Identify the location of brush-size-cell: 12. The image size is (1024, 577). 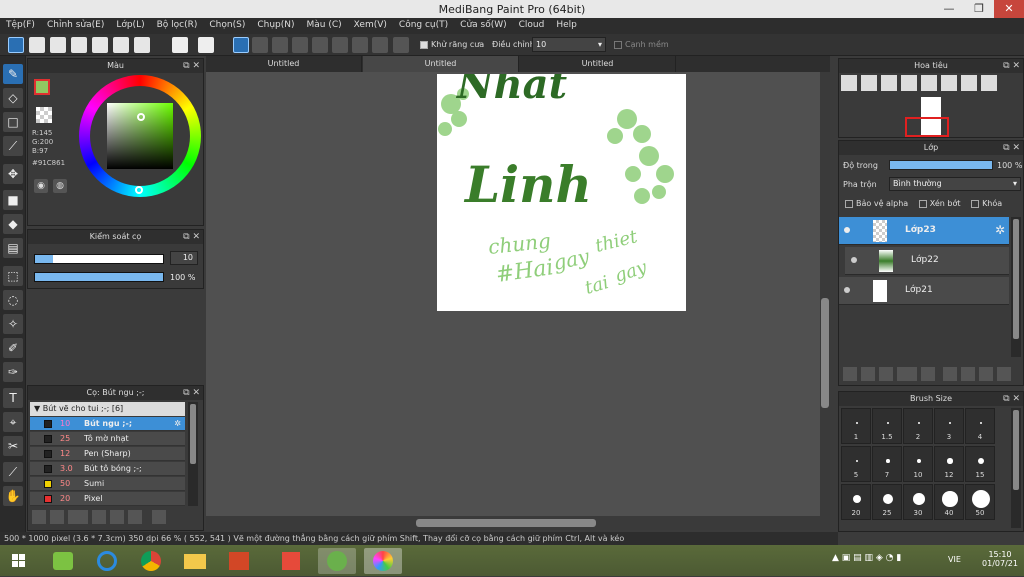
(949, 464).